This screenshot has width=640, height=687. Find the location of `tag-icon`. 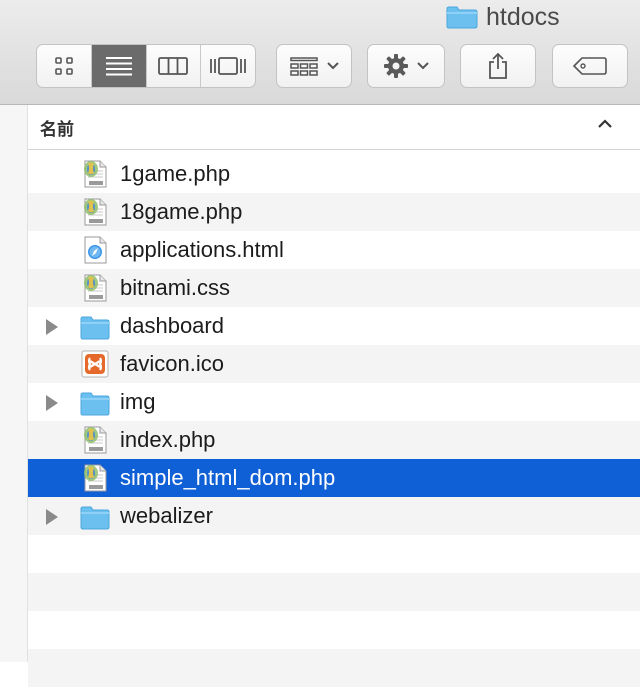

tag-icon is located at coordinates (589, 66).